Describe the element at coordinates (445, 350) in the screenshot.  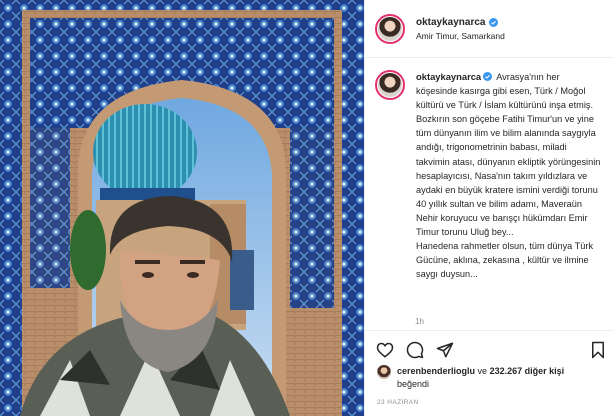
I see `paper-plane-icon` at that location.